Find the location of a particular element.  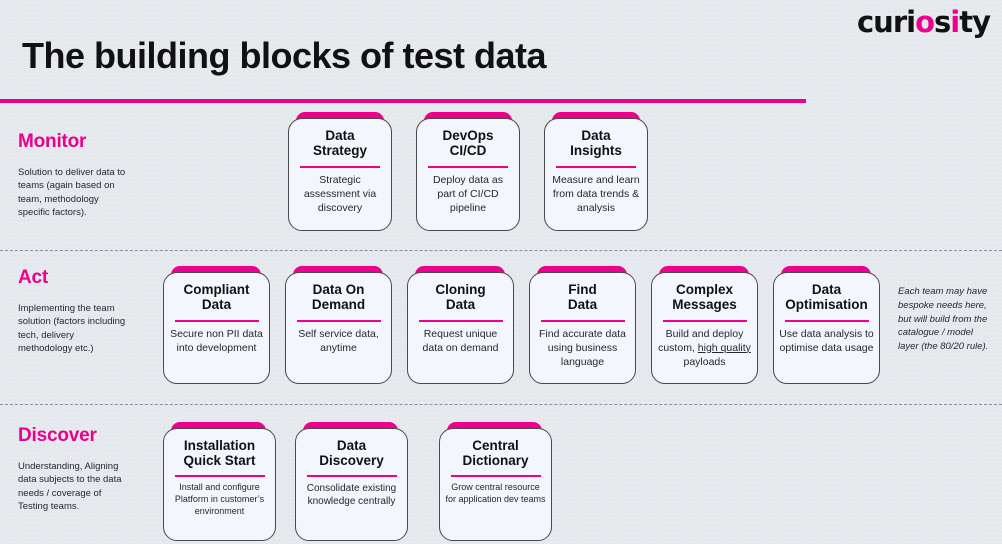

logo-text-part2: s is located at coordinates (942, 22).